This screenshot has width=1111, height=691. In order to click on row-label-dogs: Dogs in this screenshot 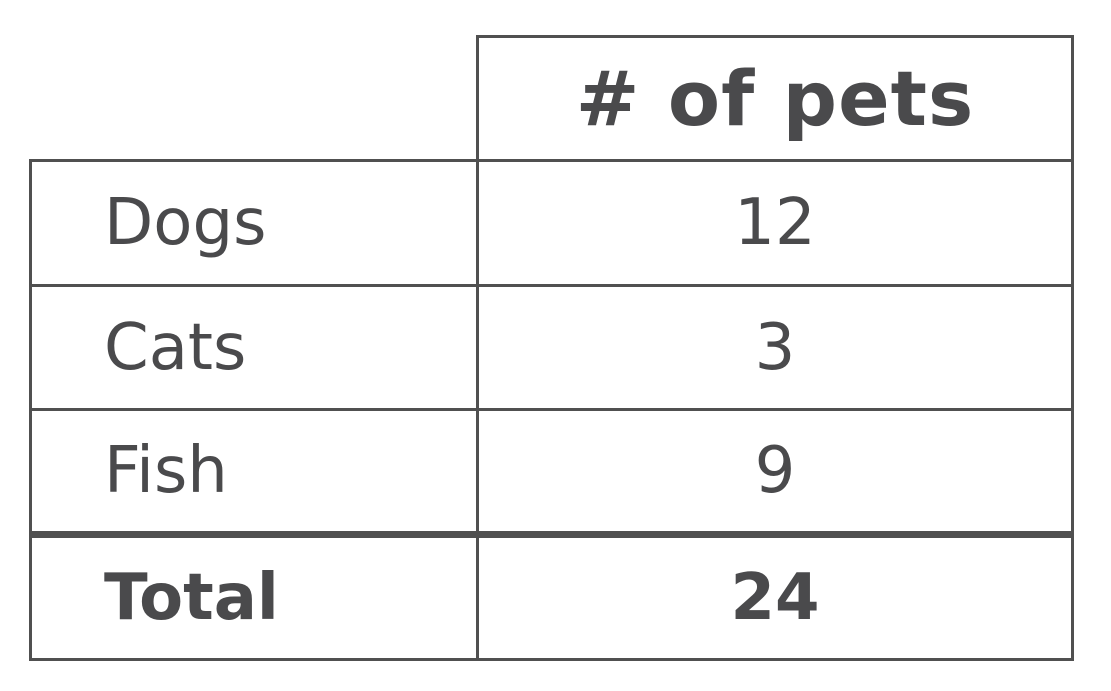, I will do `click(254, 223)`.